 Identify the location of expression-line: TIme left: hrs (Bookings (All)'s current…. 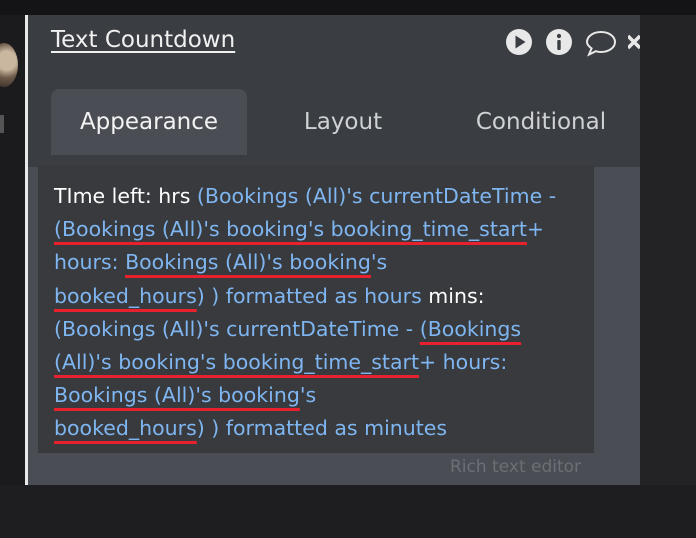
(324, 196).